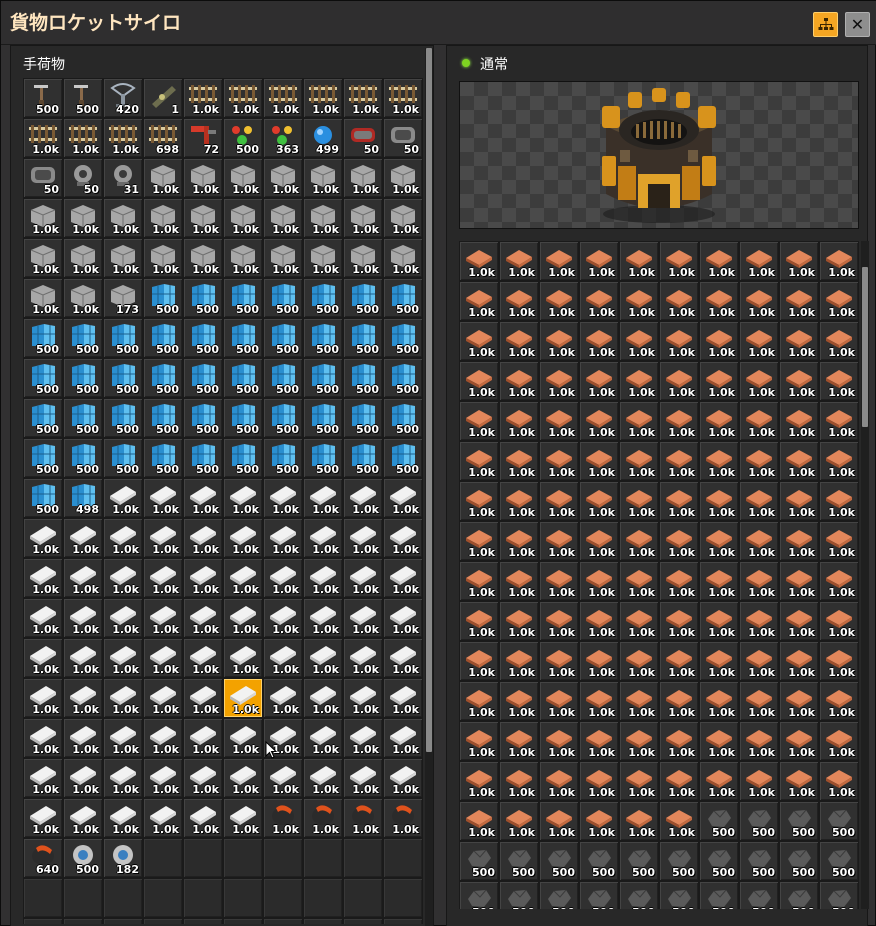  Describe the element at coordinates (163, 98) in the screenshot. I see `inventory-slot-rail-signal: 1` at that location.